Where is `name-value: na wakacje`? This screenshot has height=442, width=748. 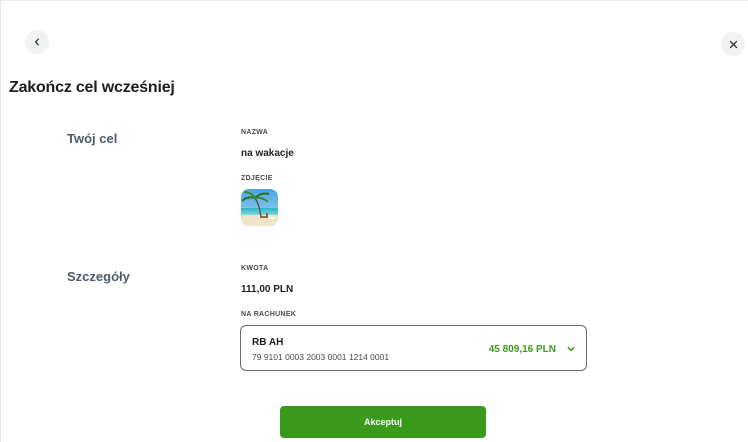
name-value: na wakacje is located at coordinates (267, 153).